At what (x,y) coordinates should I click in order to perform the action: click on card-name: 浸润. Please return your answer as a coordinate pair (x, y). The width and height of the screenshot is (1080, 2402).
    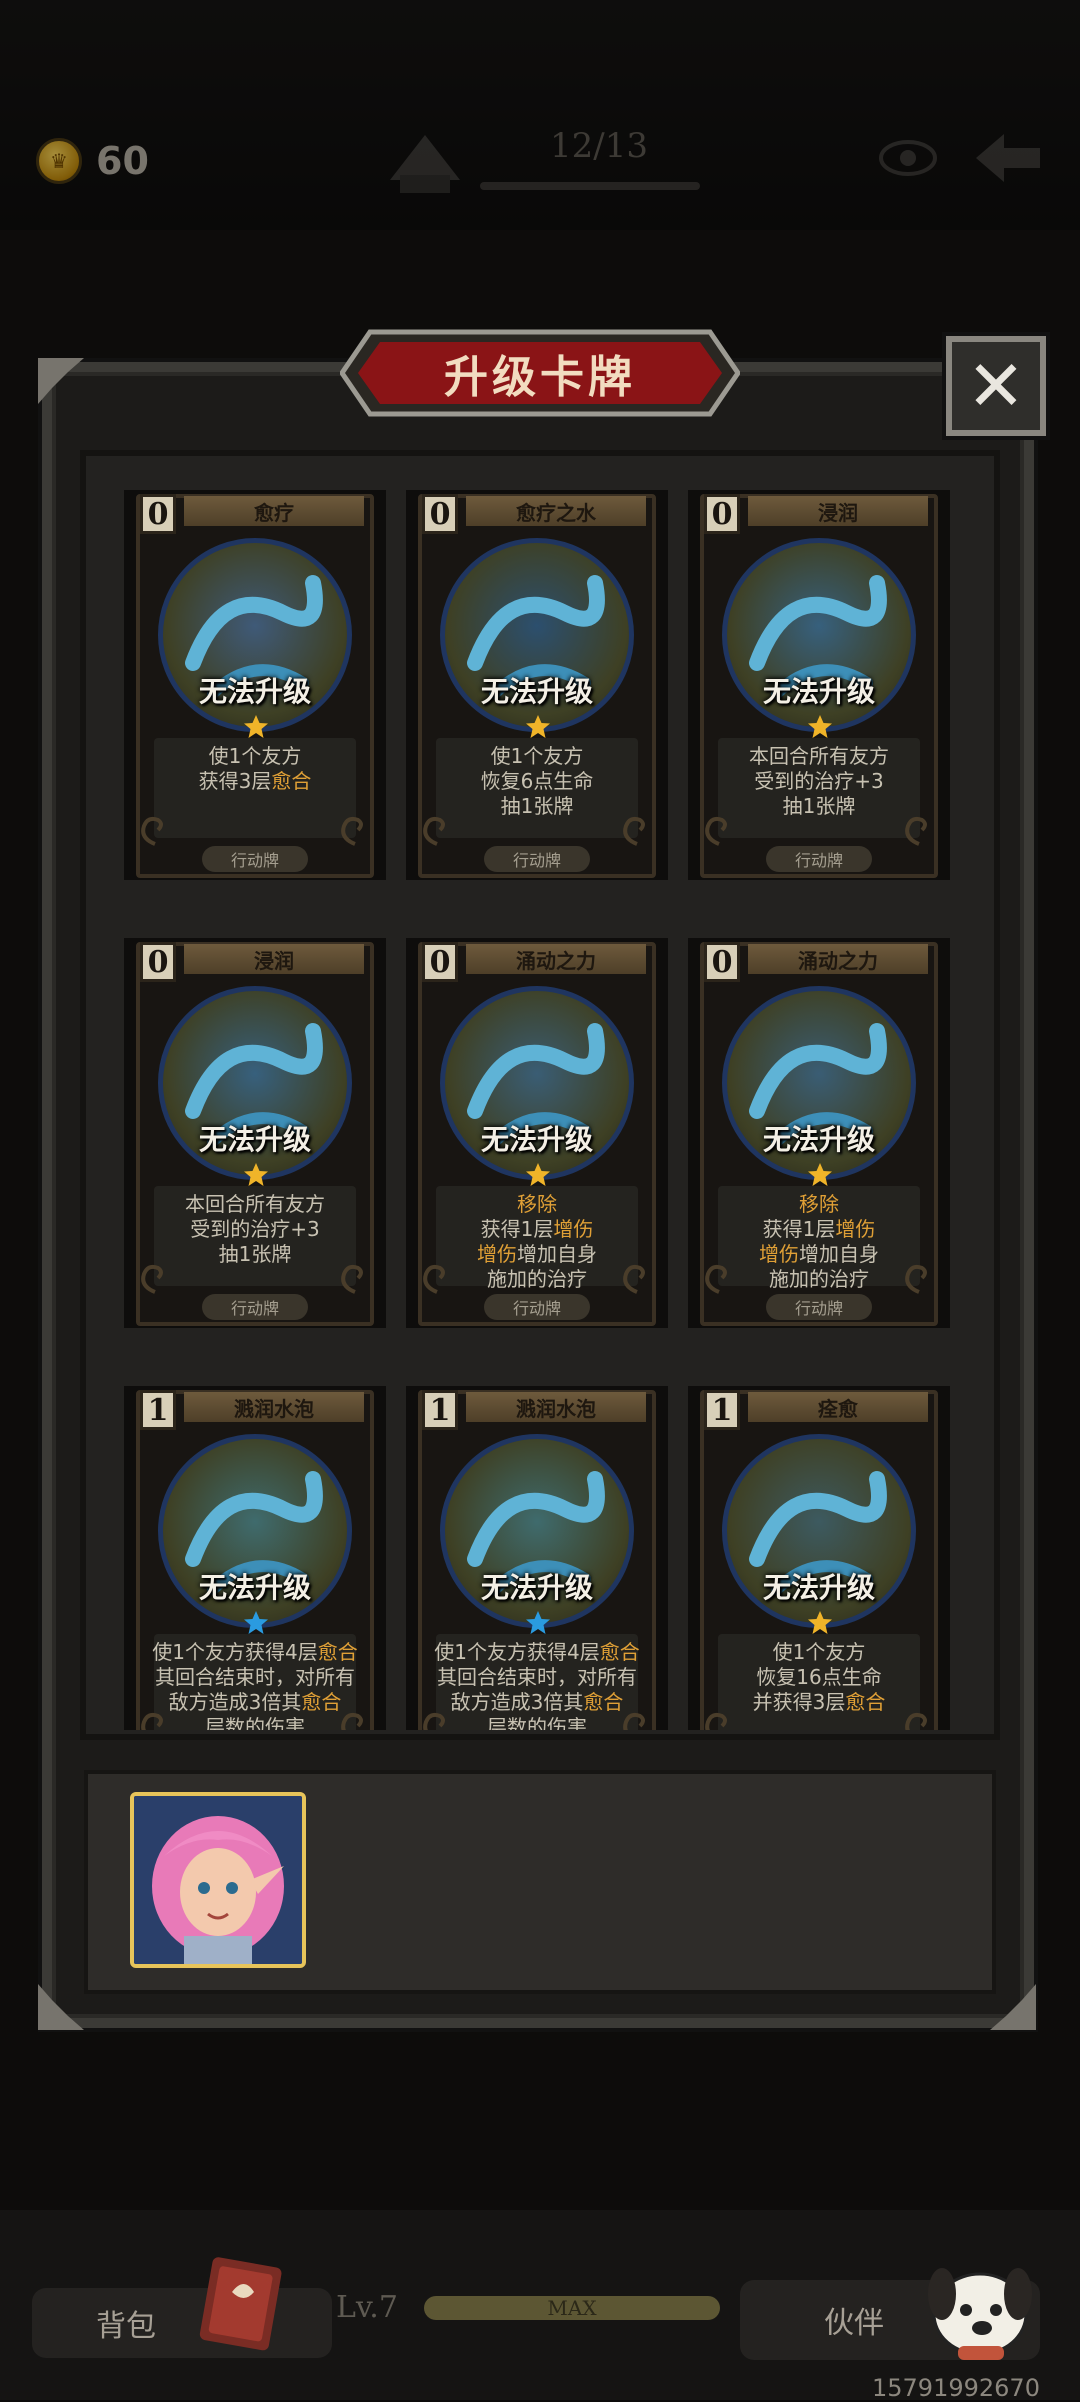
    Looking at the image, I should click on (838, 511).